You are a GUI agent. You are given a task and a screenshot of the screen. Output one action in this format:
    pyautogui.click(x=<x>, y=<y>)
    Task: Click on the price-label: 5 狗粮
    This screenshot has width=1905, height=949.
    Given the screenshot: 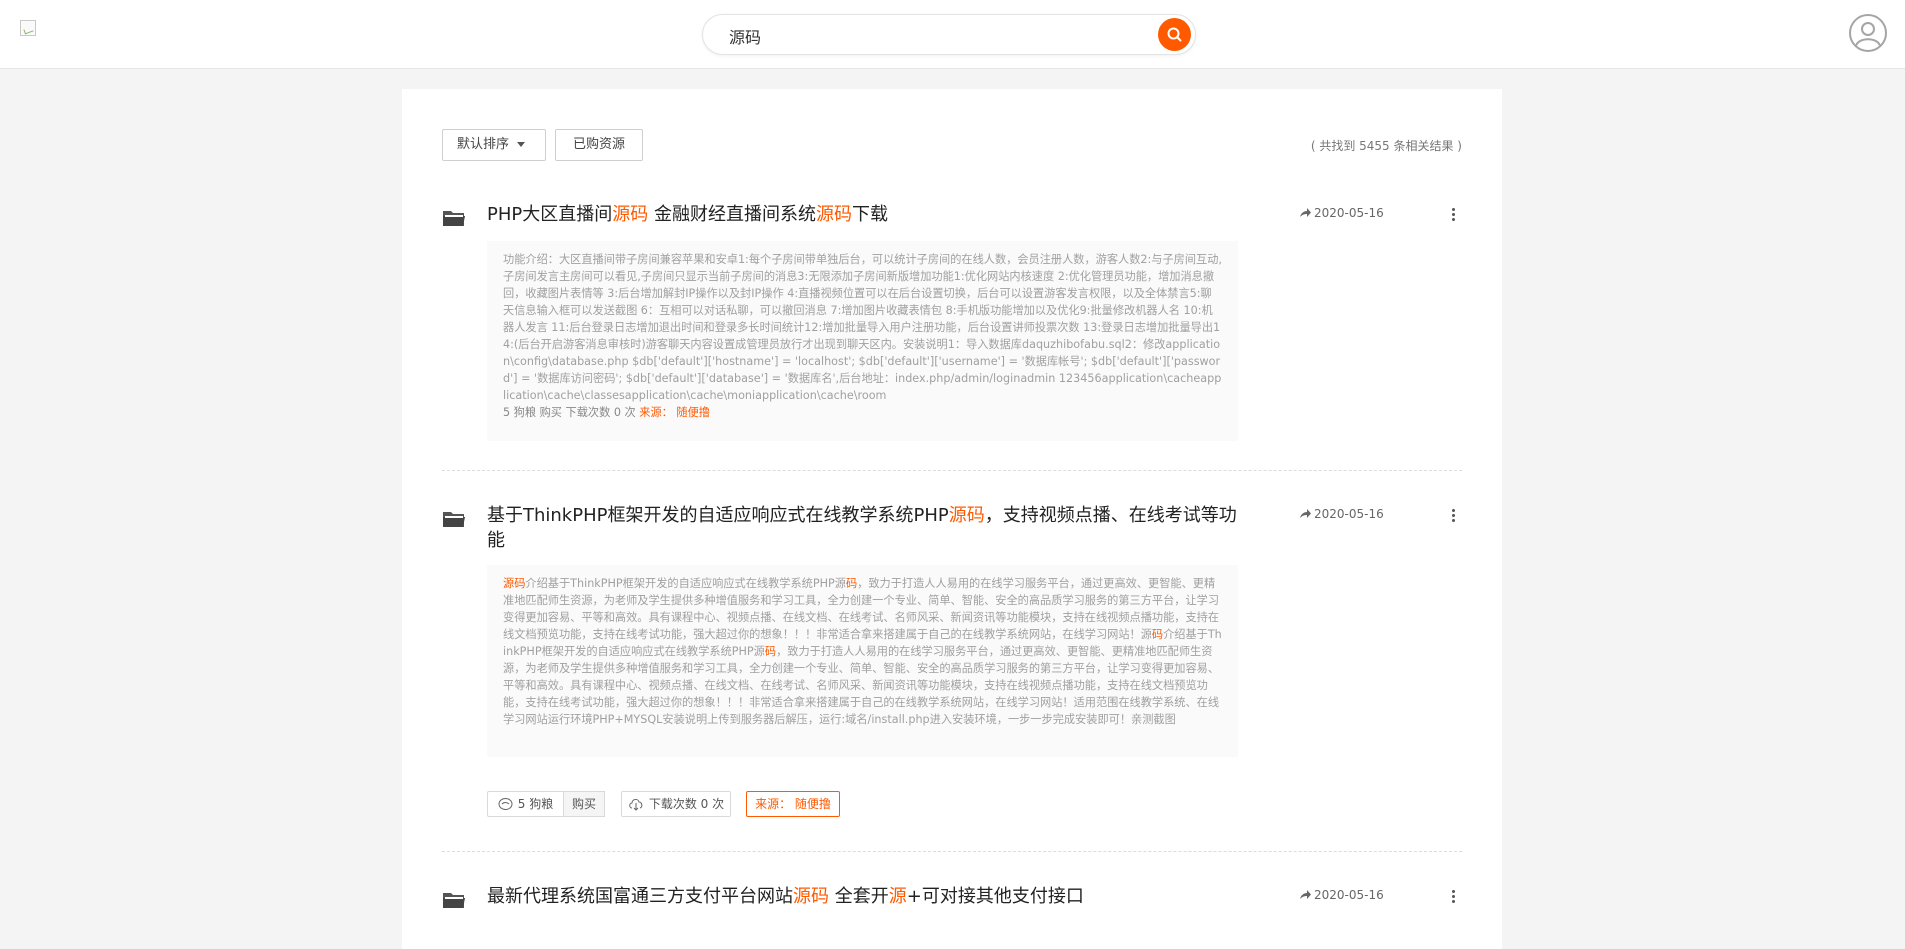 What is the action you would take?
    pyautogui.click(x=525, y=804)
    